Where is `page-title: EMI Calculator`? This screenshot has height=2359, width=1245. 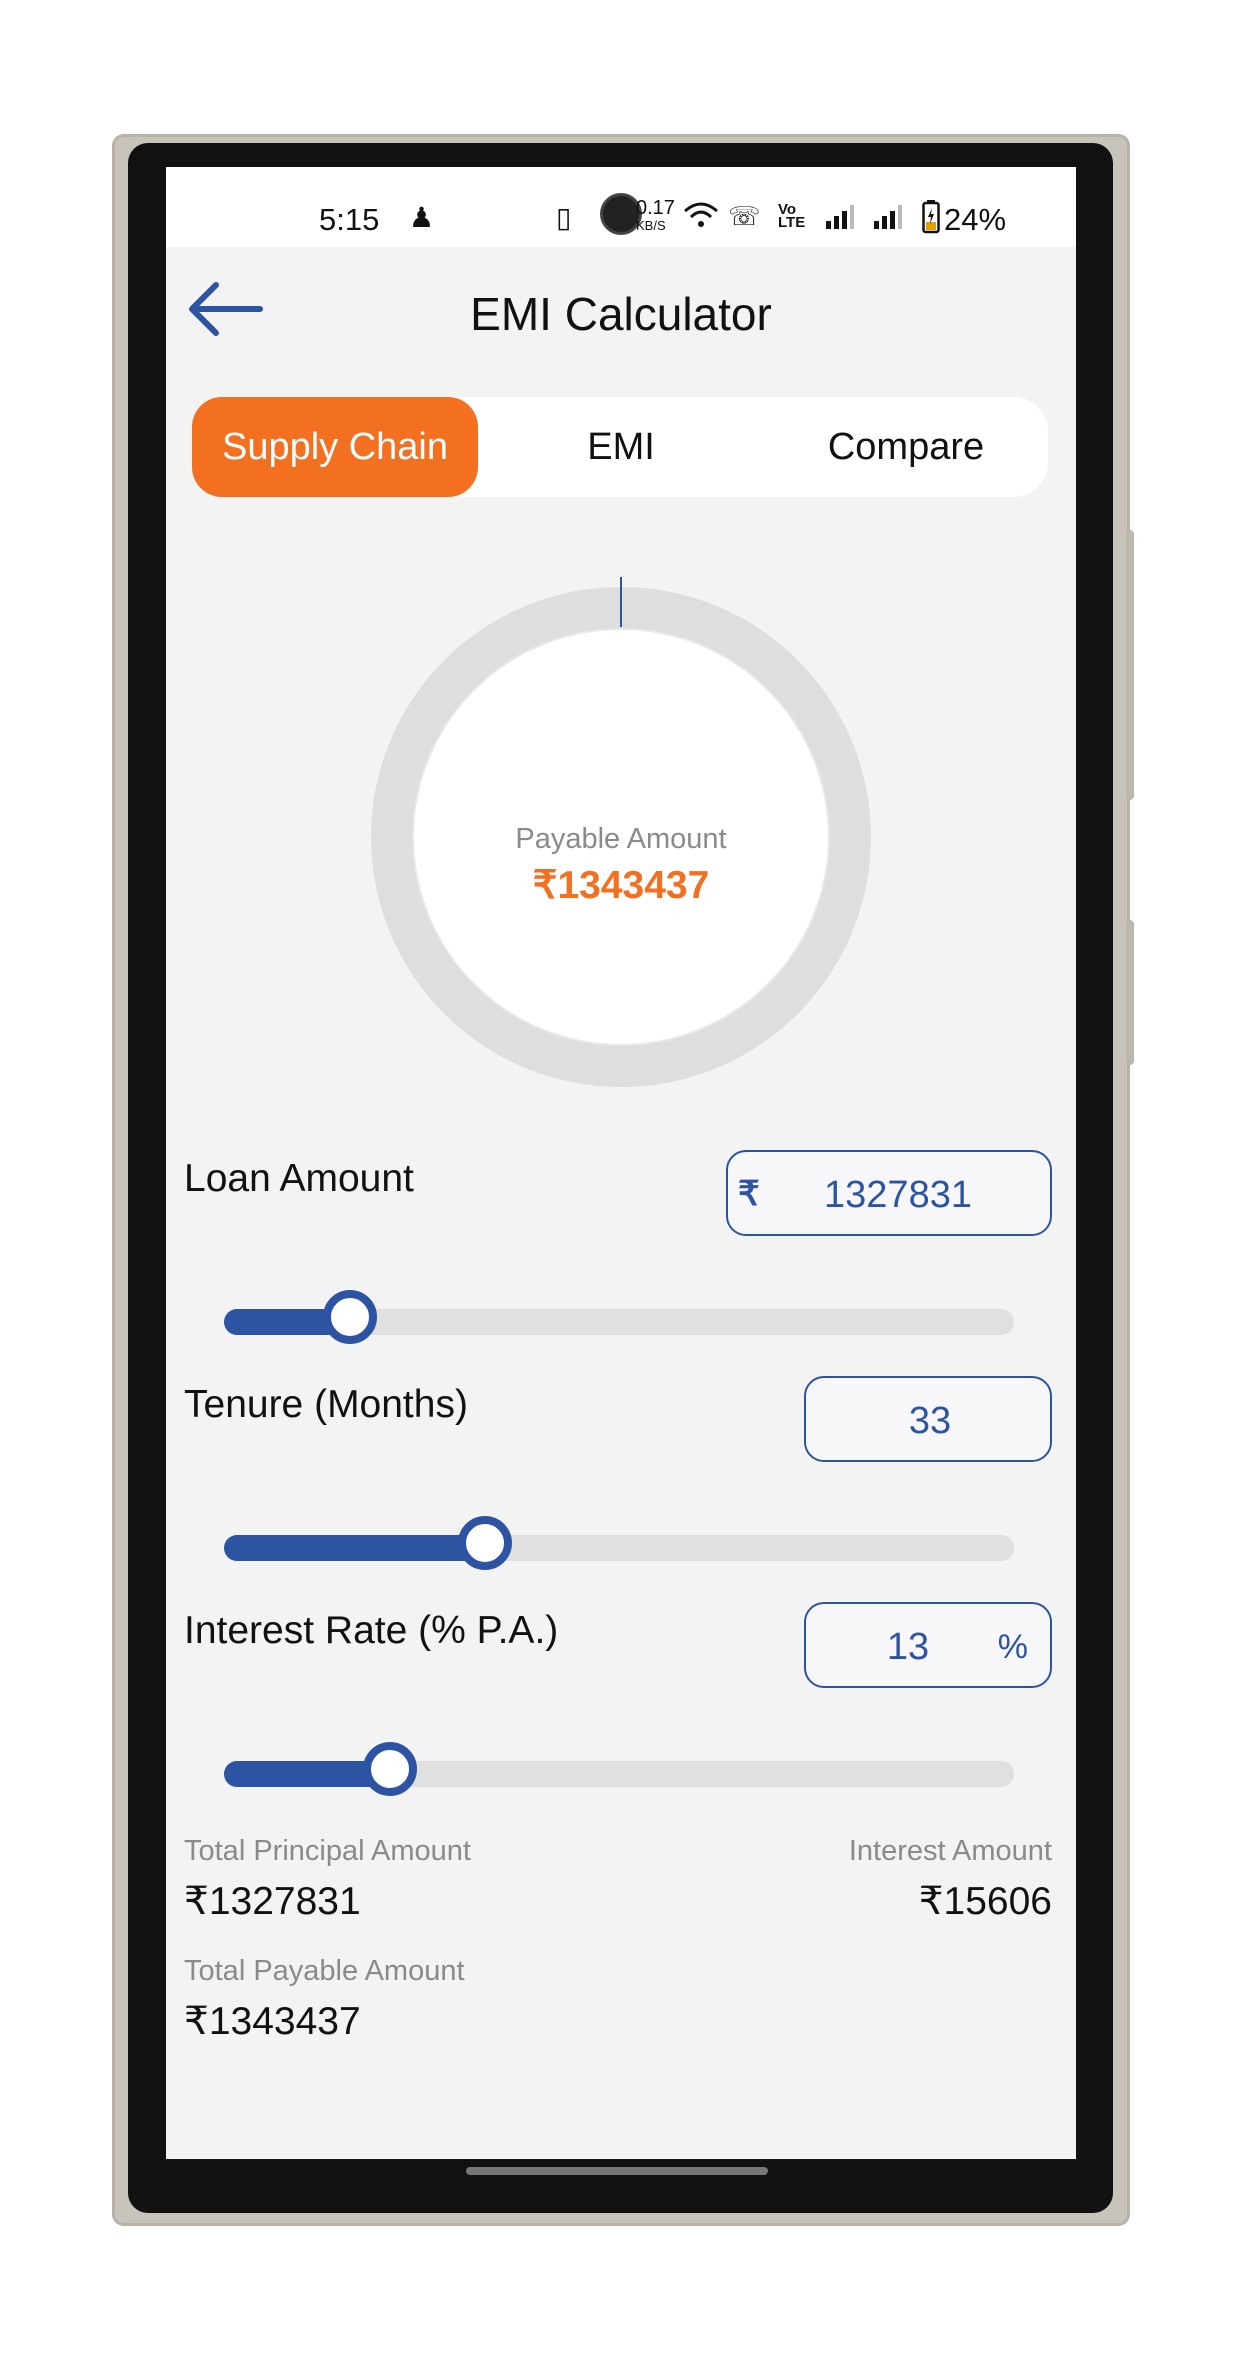
page-title: EMI Calculator is located at coordinates (621, 314).